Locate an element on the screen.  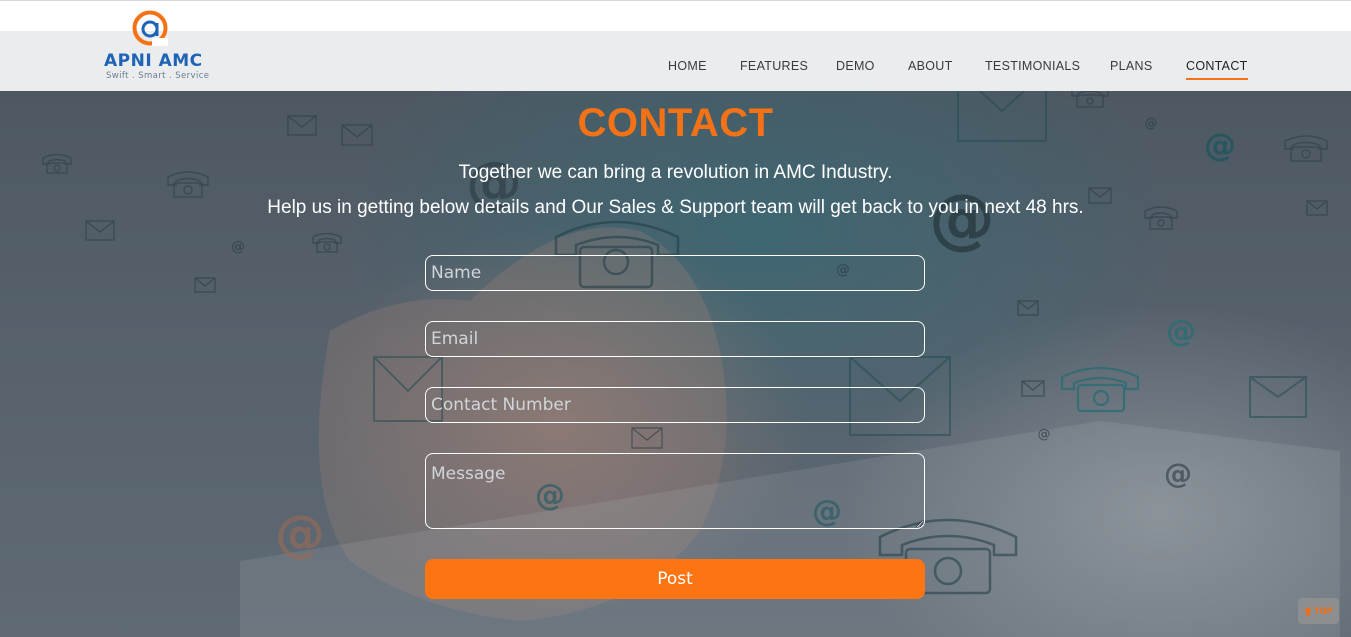
top-strip is located at coordinates (675, 15).